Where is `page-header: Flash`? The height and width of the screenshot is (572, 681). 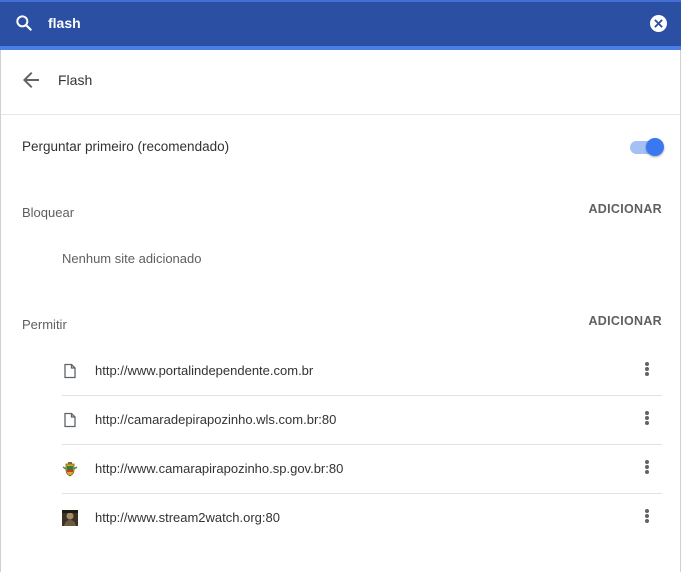
page-header: Flash is located at coordinates (340, 78).